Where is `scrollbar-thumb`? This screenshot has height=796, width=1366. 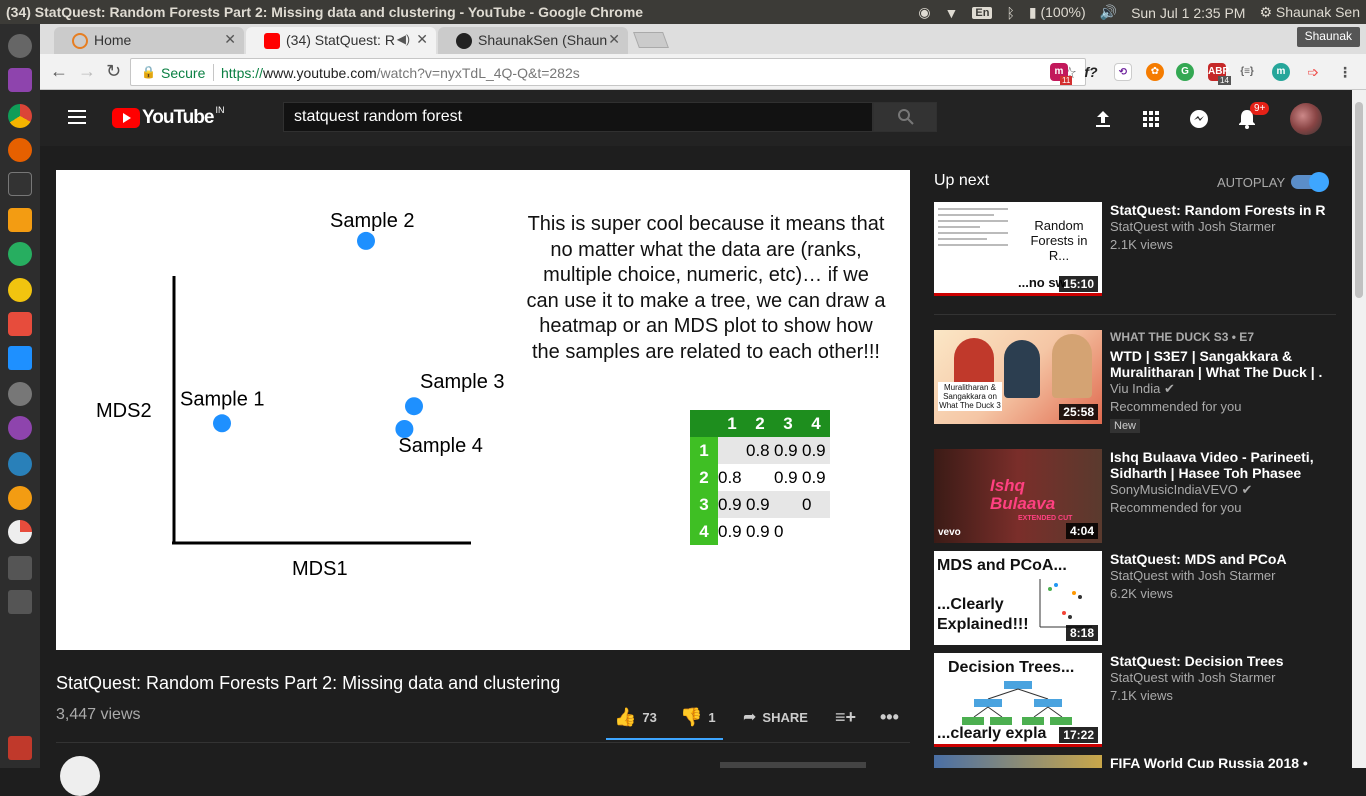 scrollbar-thumb is located at coordinates (1359, 200).